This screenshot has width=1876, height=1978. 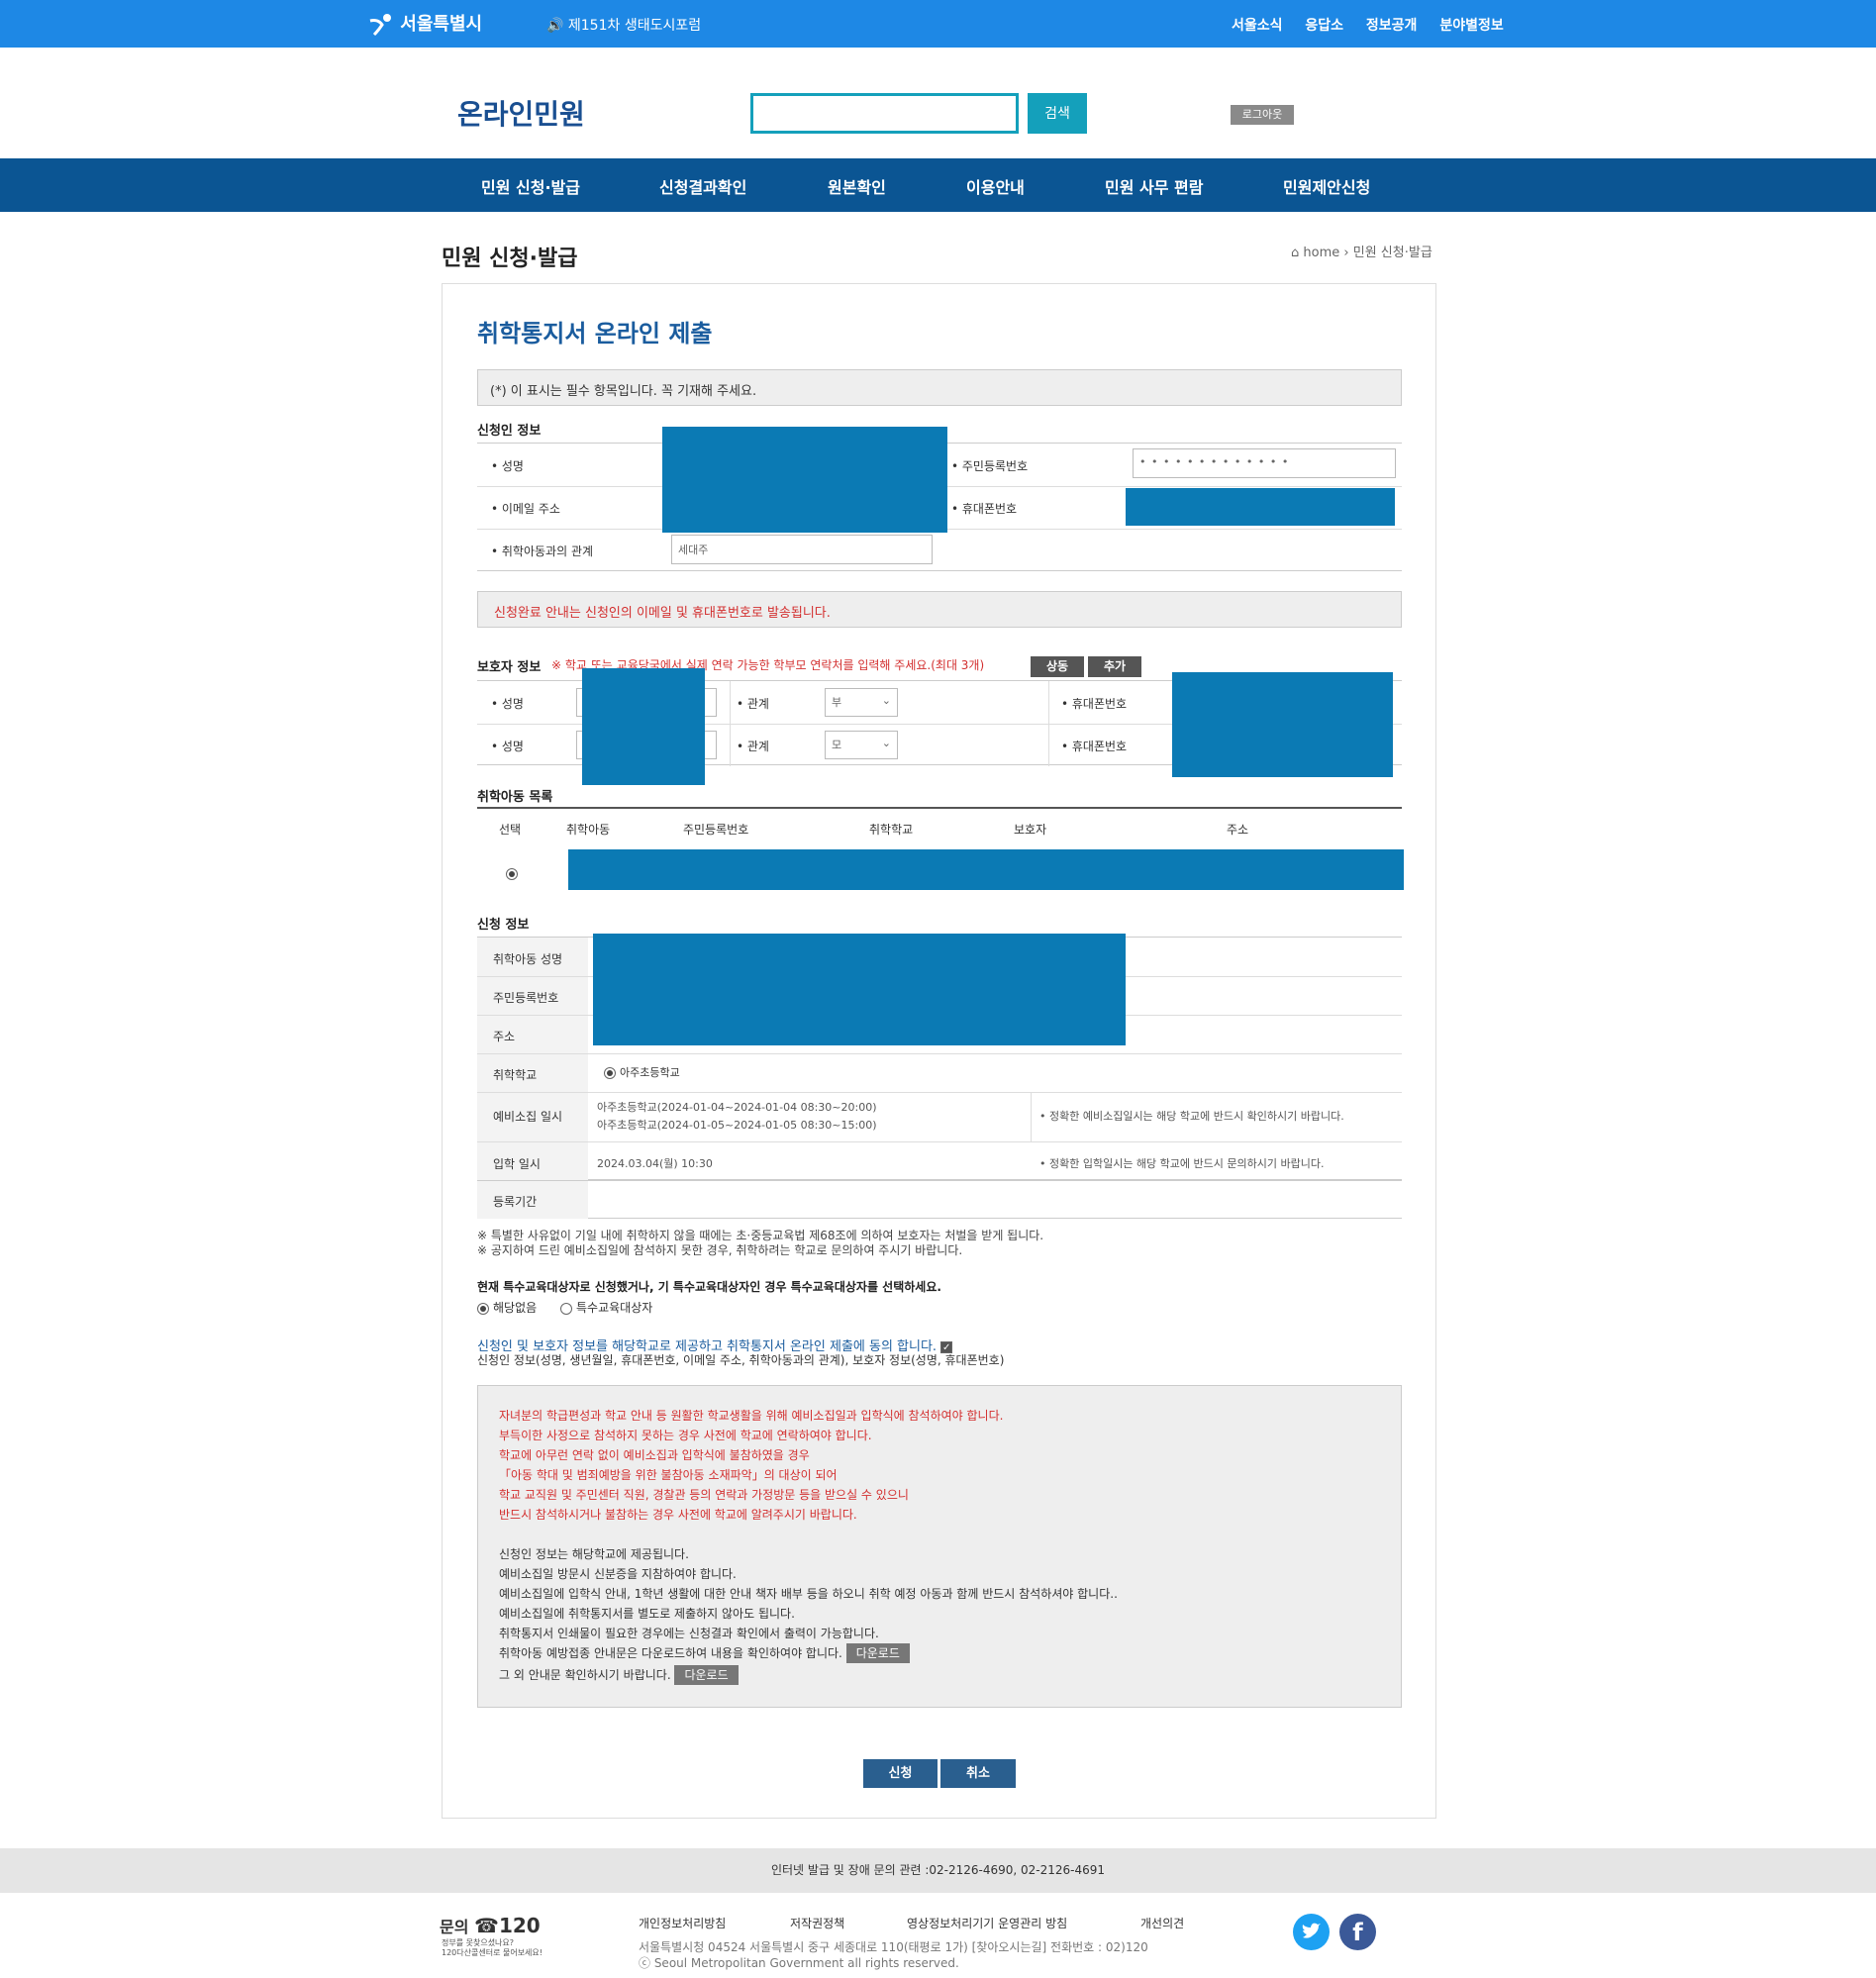 What do you see at coordinates (1114, 666) in the screenshot?
I see `add-guardian-button: 추가` at bounding box center [1114, 666].